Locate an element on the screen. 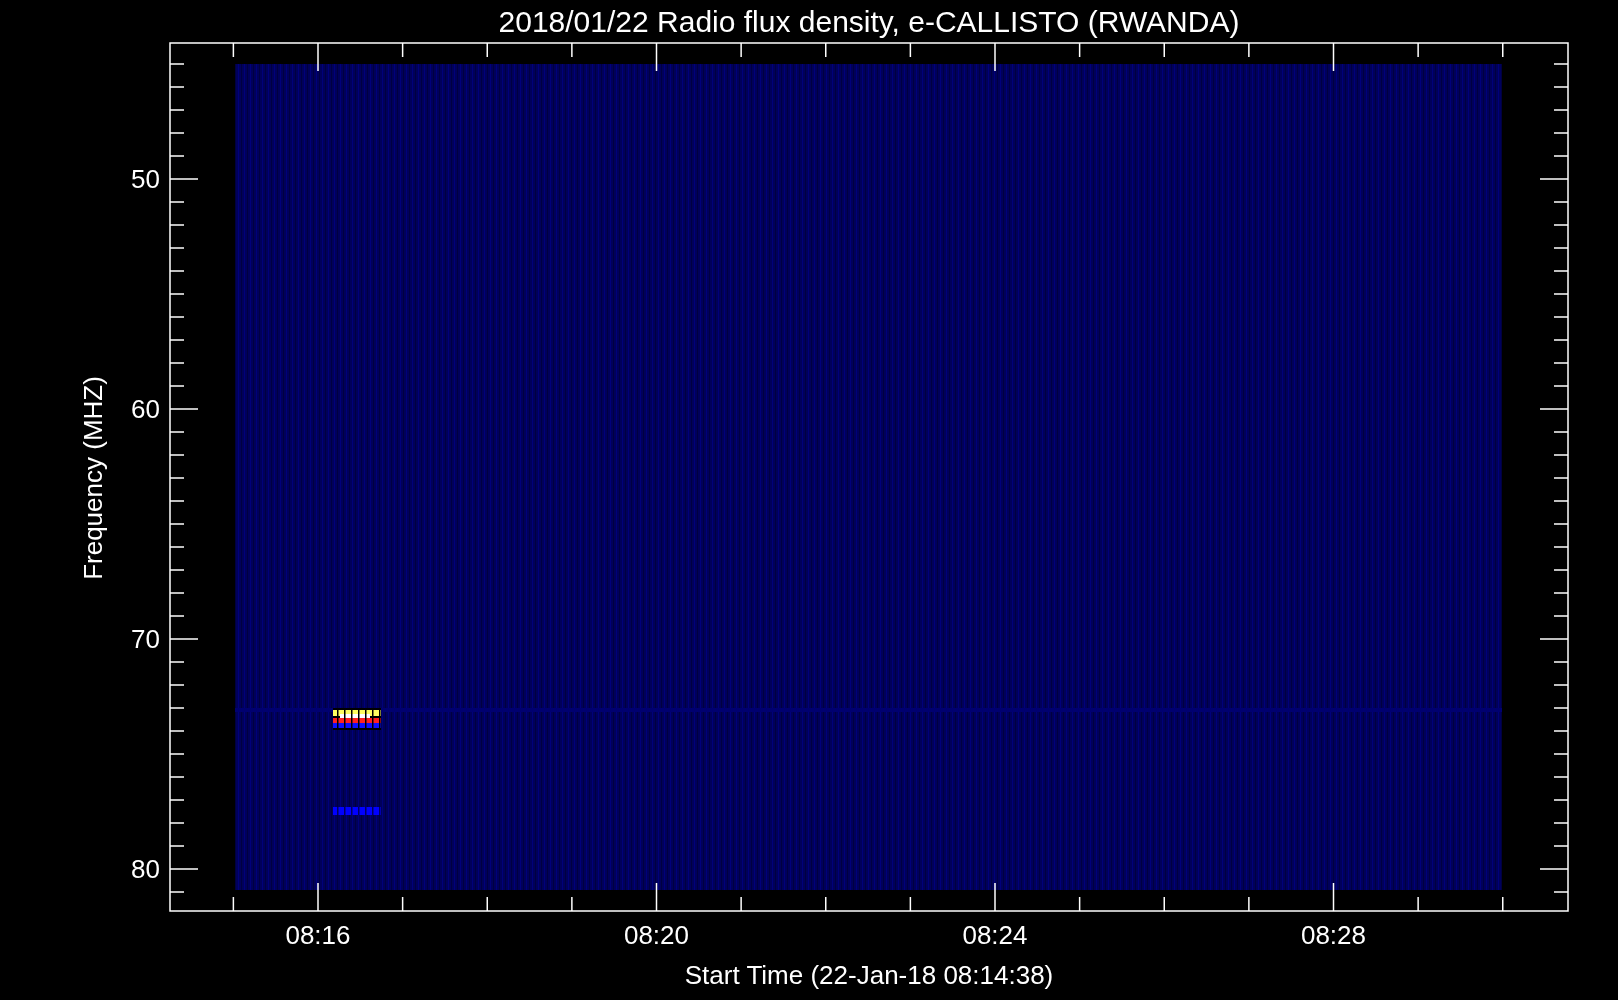 Image resolution: width=1618 pixels, height=1000 pixels. x-tick-label: 08:20 is located at coordinates (656, 935).